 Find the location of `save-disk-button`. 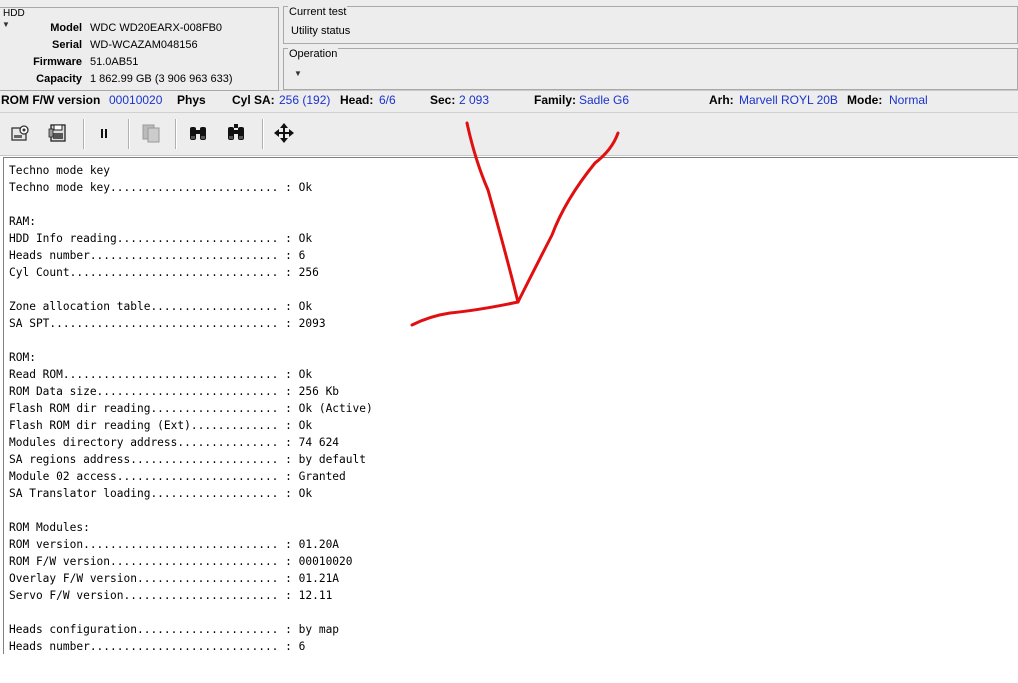

save-disk-button is located at coordinates (58, 133).